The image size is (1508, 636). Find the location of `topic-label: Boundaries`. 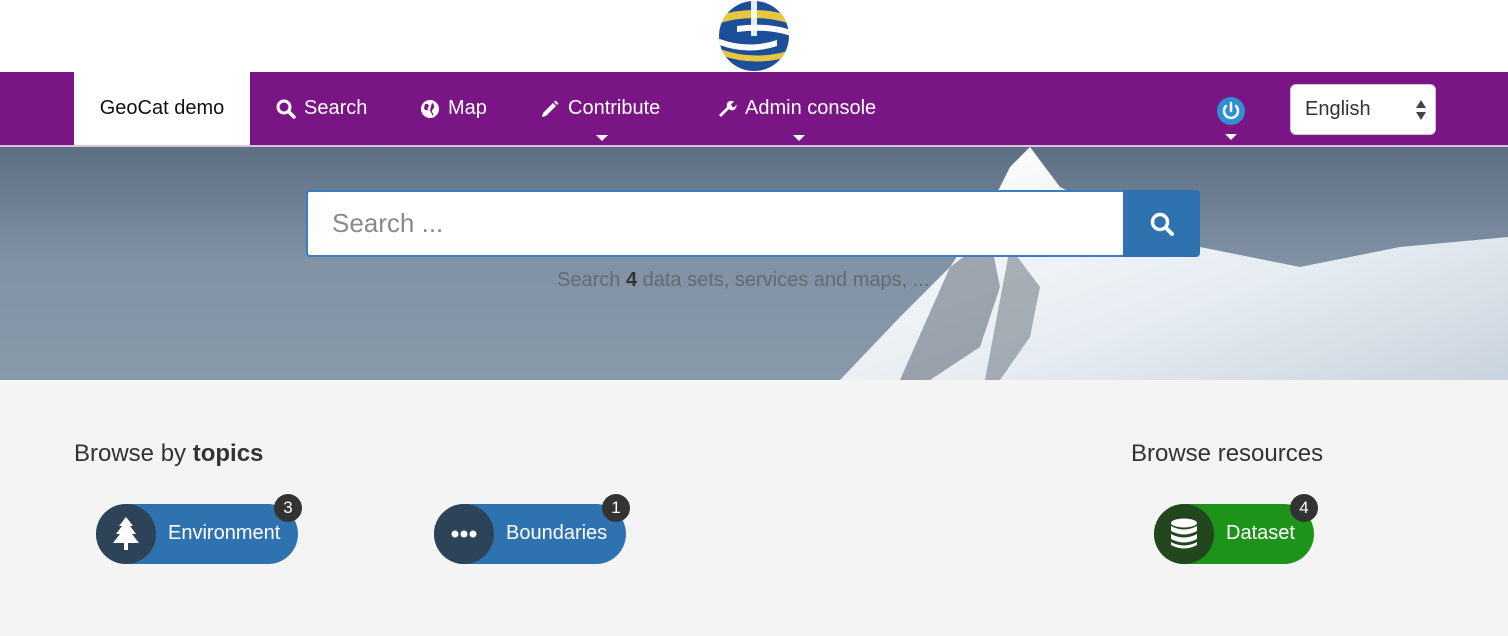

topic-label: Boundaries is located at coordinates (557, 533).